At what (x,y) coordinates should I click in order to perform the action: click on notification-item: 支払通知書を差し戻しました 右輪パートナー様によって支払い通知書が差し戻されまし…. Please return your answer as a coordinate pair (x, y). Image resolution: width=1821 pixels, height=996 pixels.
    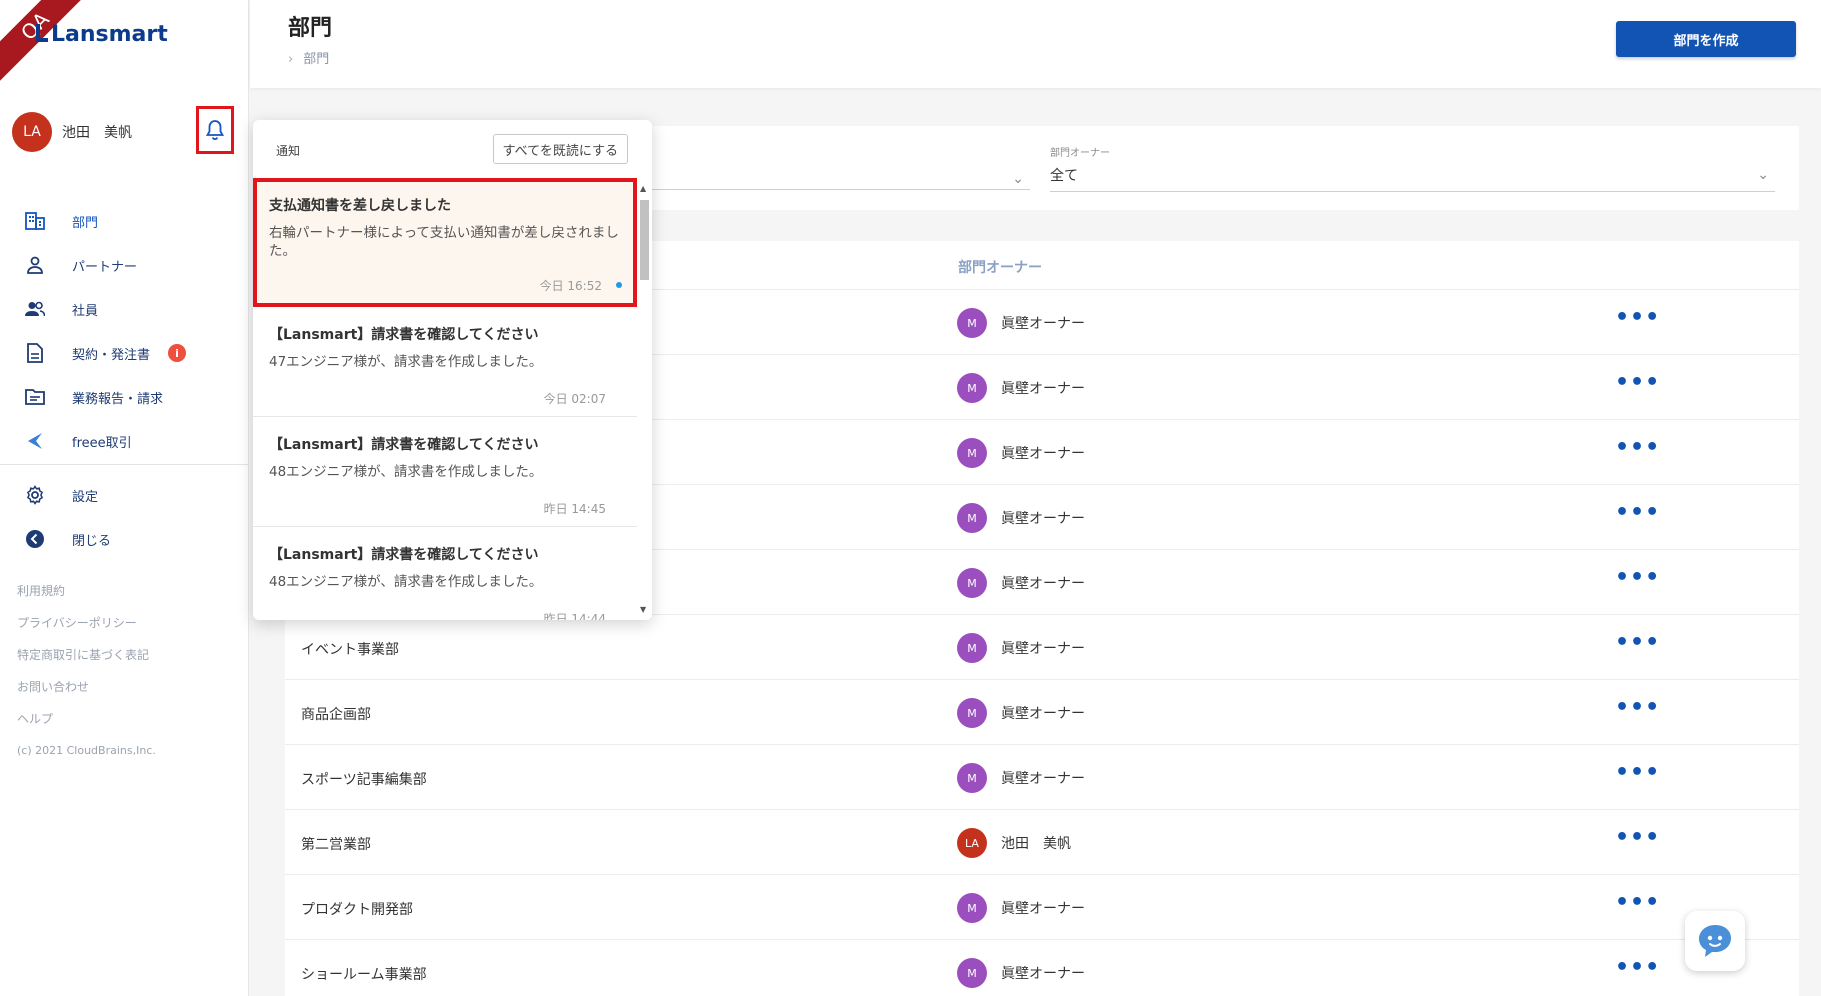
    Looking at the image, I should click on (445, 242).